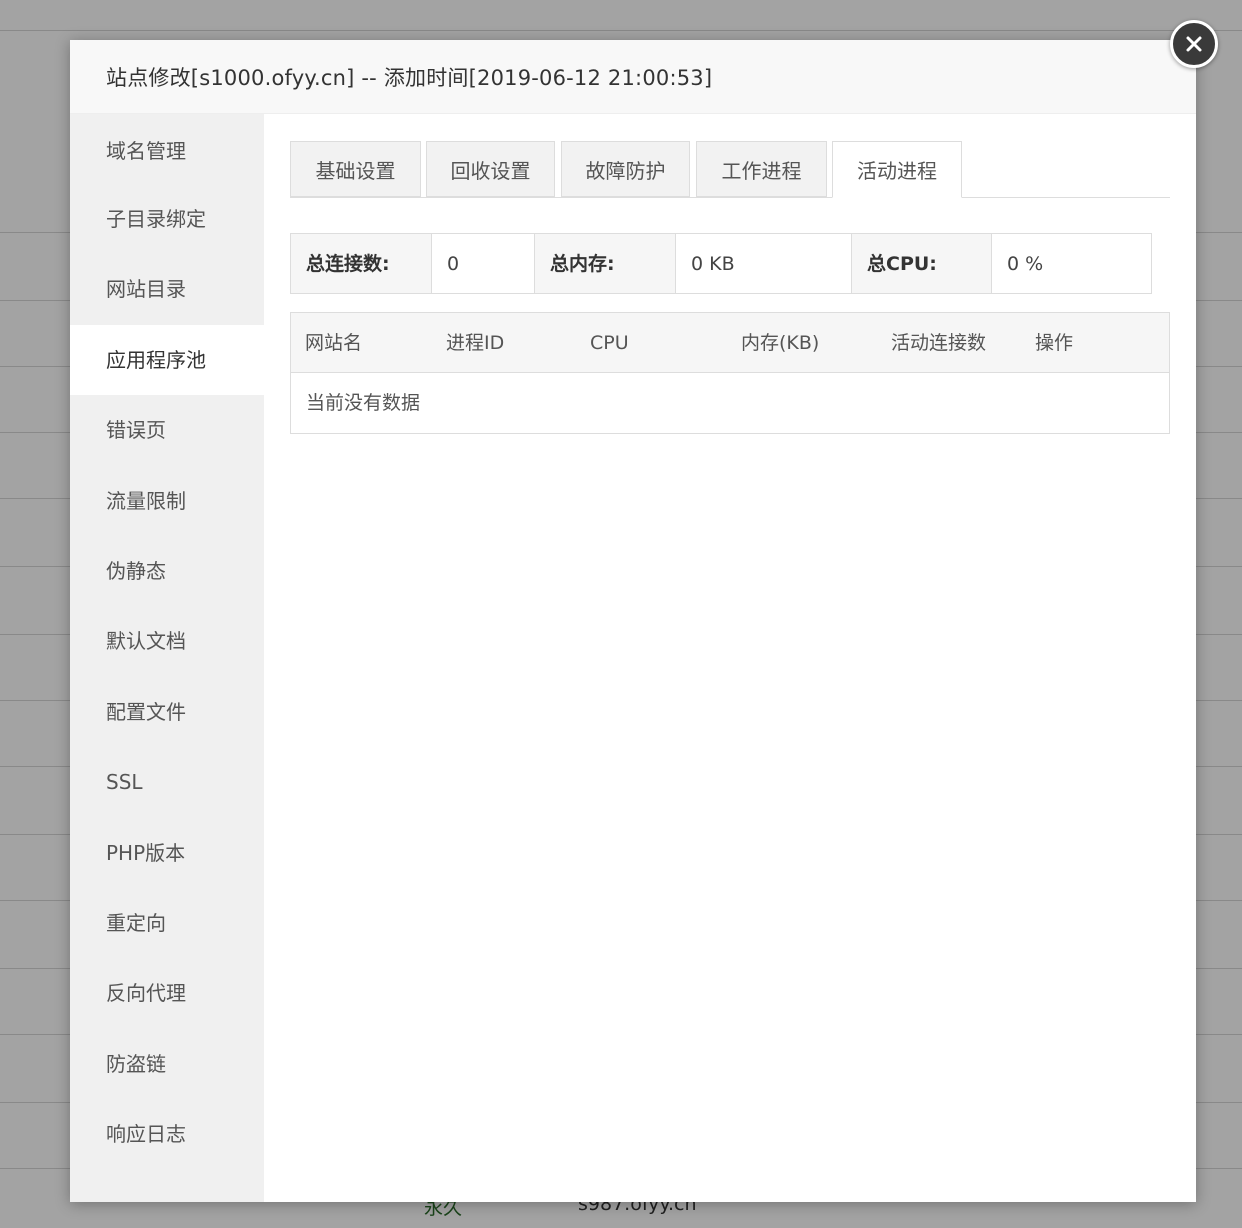 The height and width of the screenshot is (1228, 1242). I want to click on sidebar-item-config-file: 配置文件, so click(167, 712).